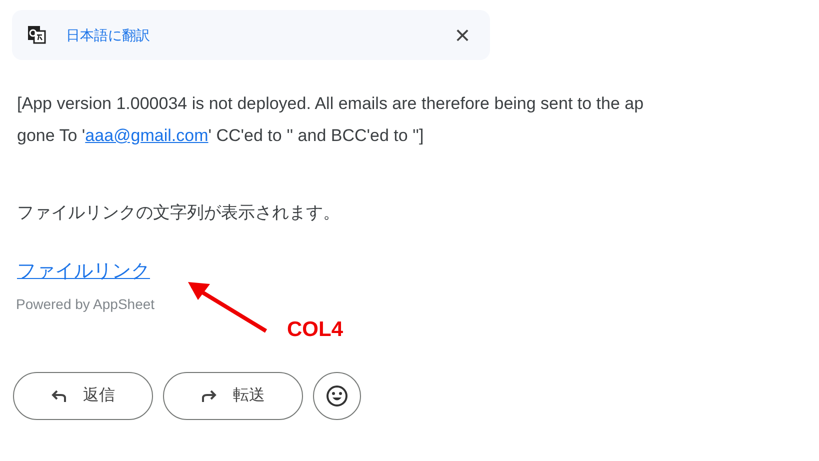 The image size is (819, 461). What do you see at coordinates (146, 135) in the screenshot?
I see `email-link: aaa@gmail.com` at bounding box center [146, 135].